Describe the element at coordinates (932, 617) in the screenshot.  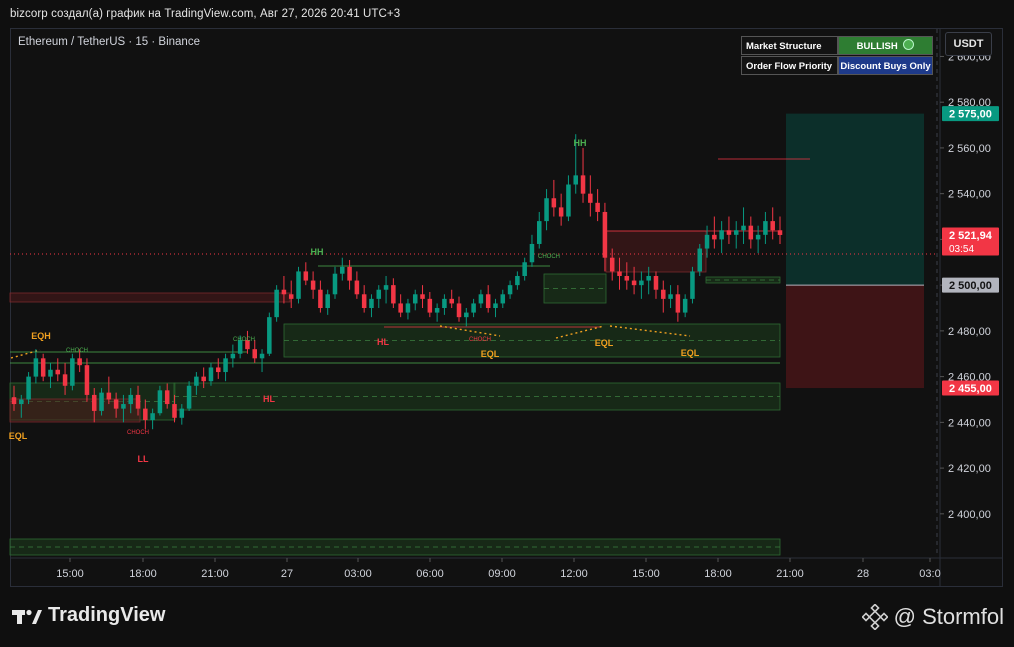
I see `author-watermark: @ Stormfol` at that location.